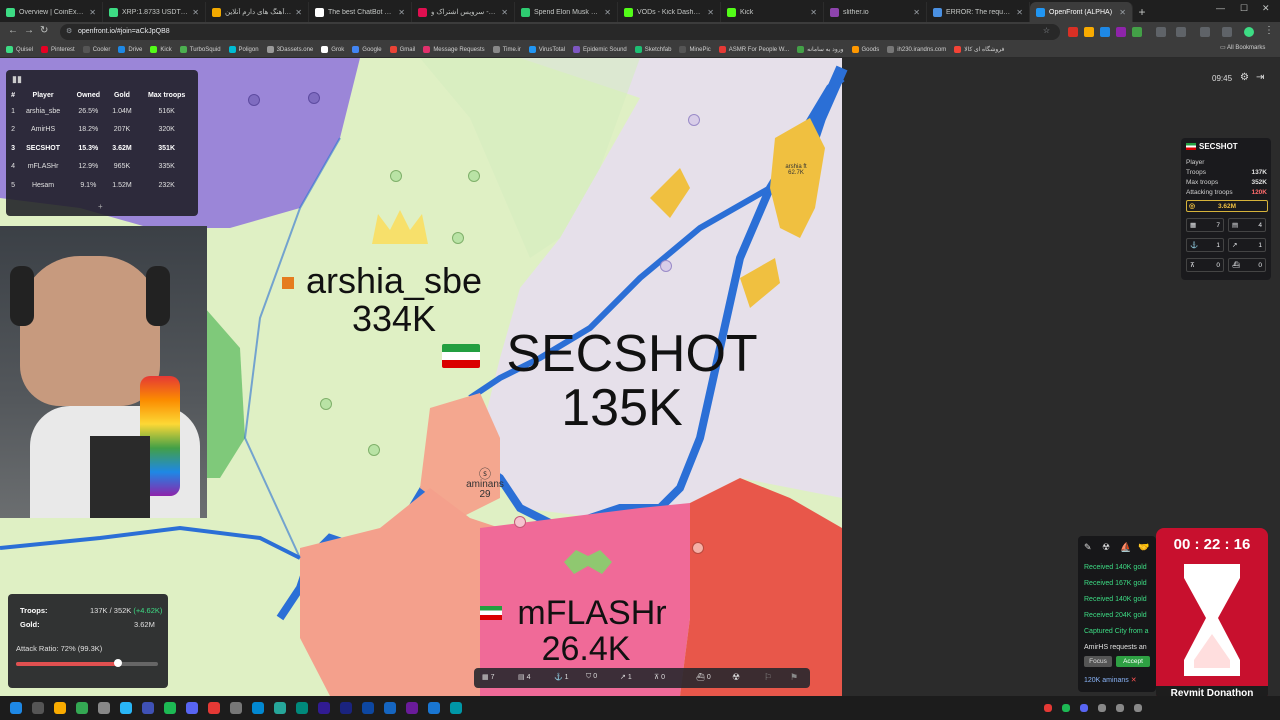 The height and width of the screenshot is (720, 1280). What do you see at coordinates (524, 677) in the screenshot?
I see `factory-build-button: ▤ 4` at bounding box center [524, 677].